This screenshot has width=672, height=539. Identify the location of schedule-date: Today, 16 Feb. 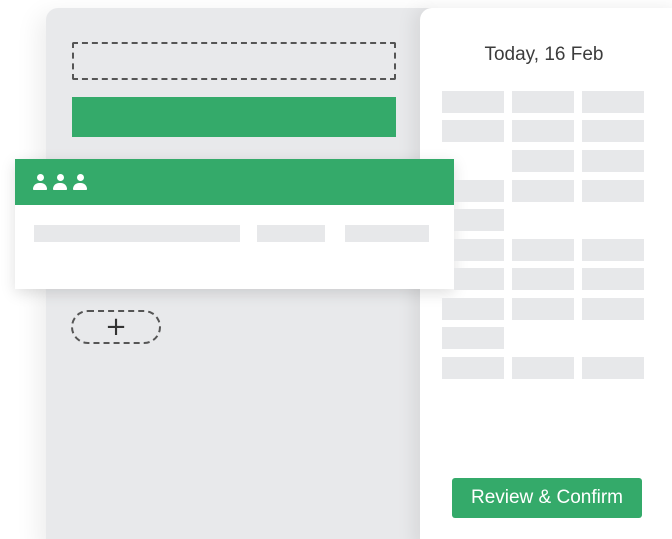
(544, 54).